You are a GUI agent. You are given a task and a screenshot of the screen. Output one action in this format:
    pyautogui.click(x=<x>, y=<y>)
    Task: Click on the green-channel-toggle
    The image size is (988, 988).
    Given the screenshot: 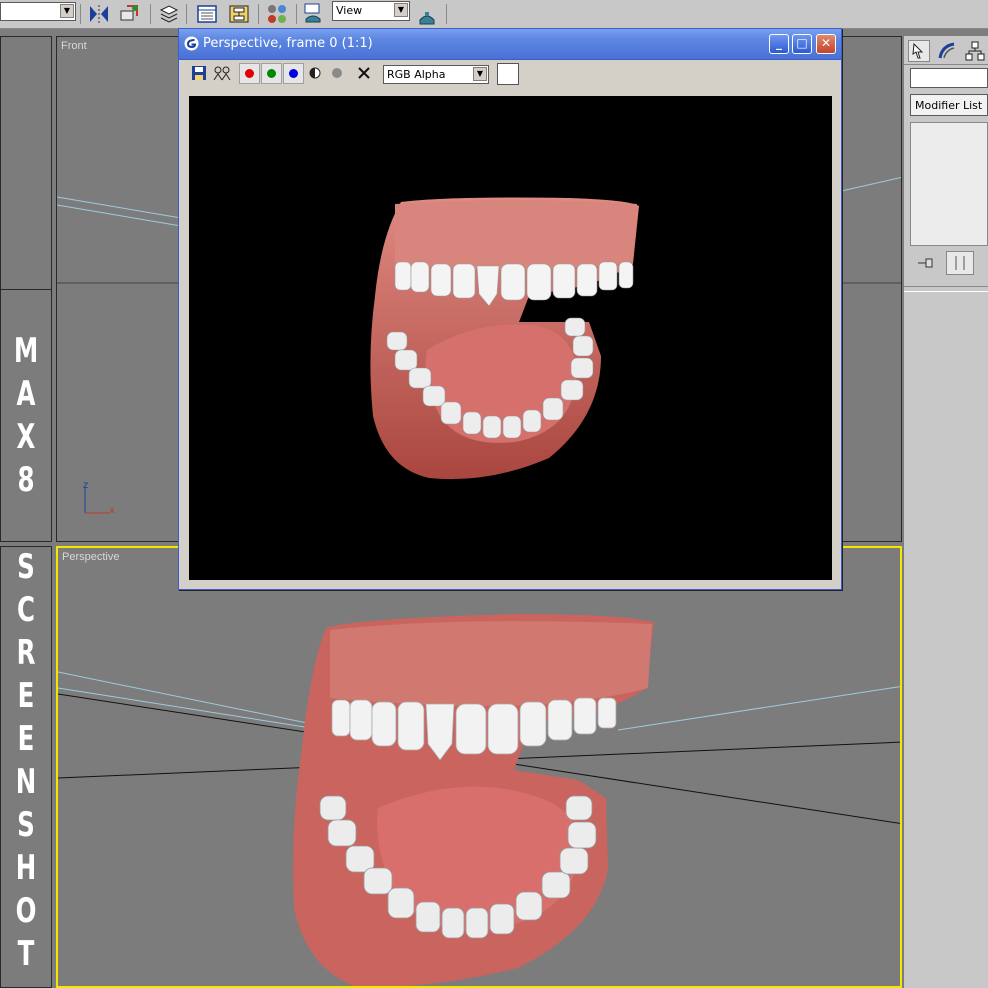 What is the action you would take?
    pyautogui.click(x=271, y=73)
    